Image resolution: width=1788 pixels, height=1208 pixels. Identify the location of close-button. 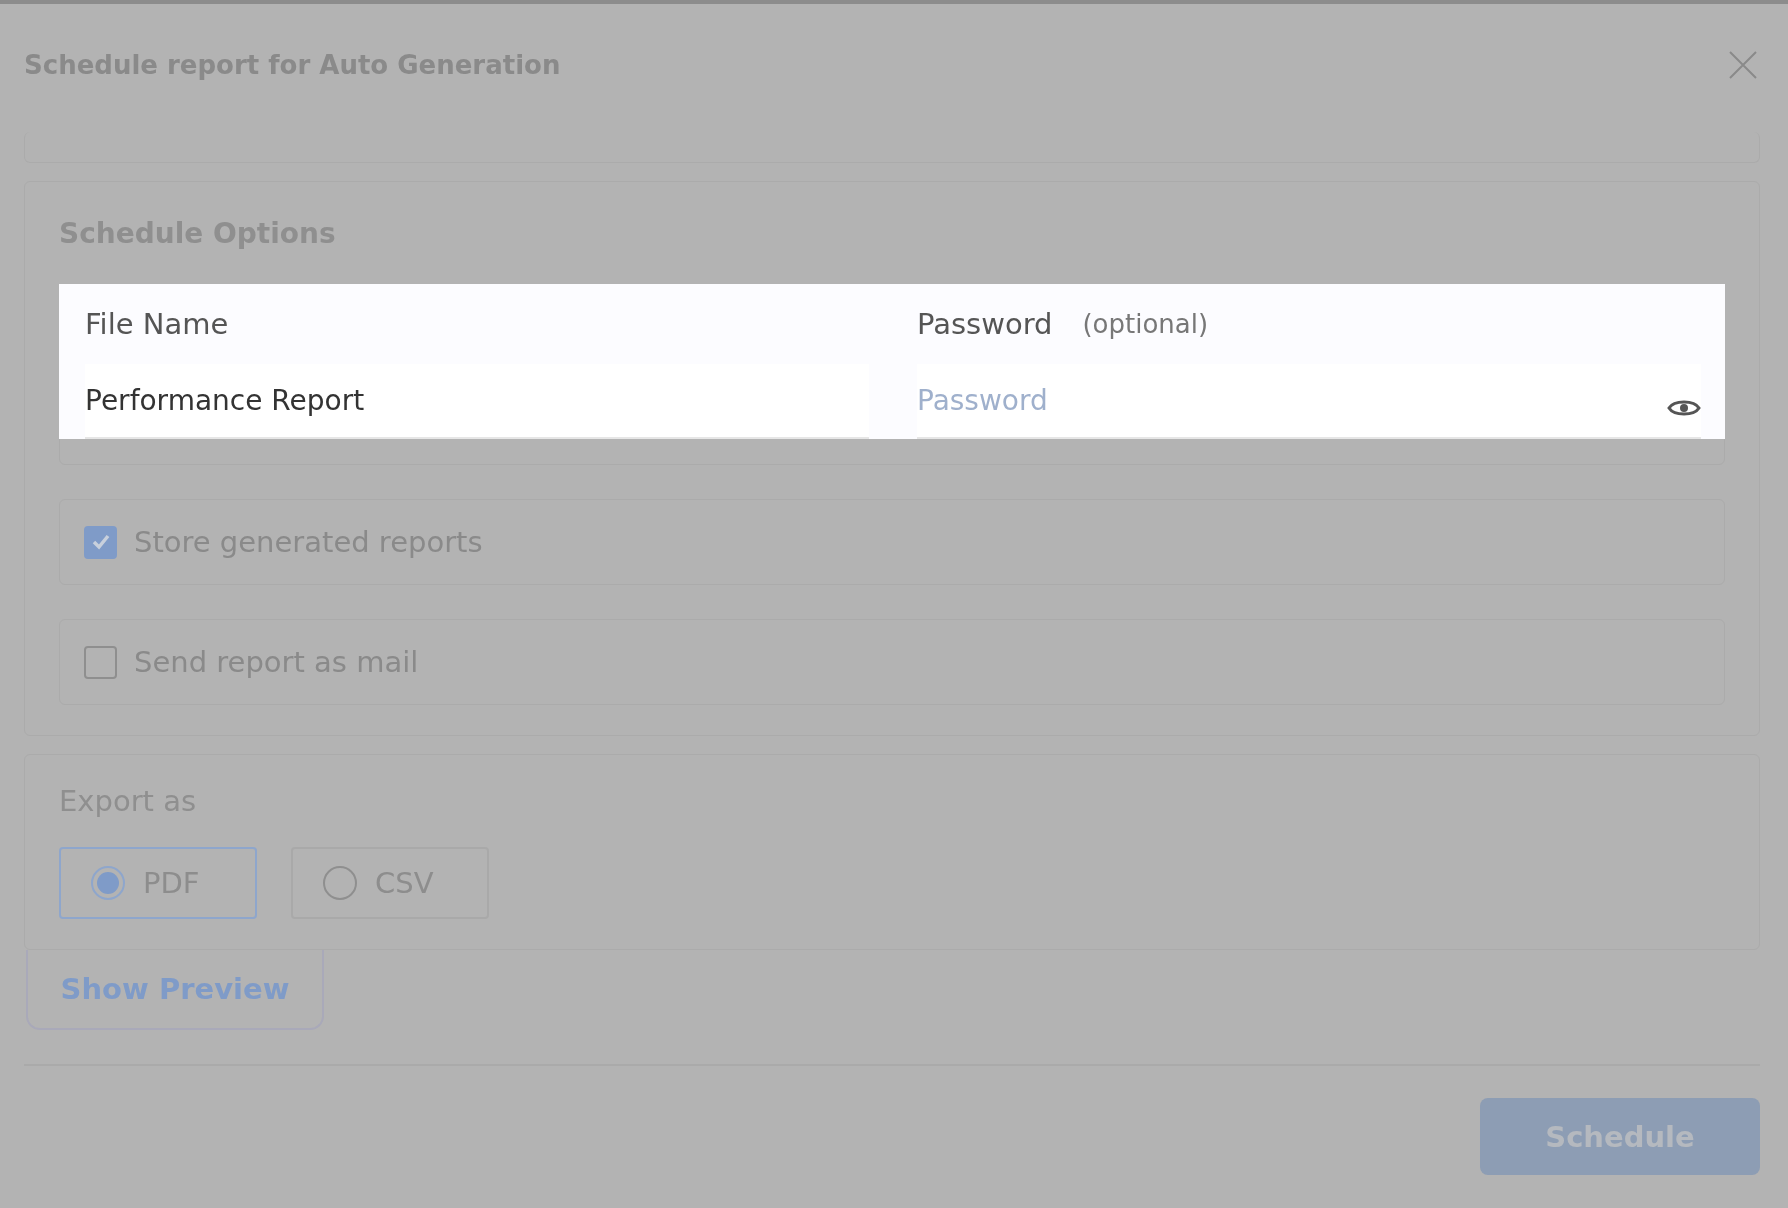
(1743, 65).